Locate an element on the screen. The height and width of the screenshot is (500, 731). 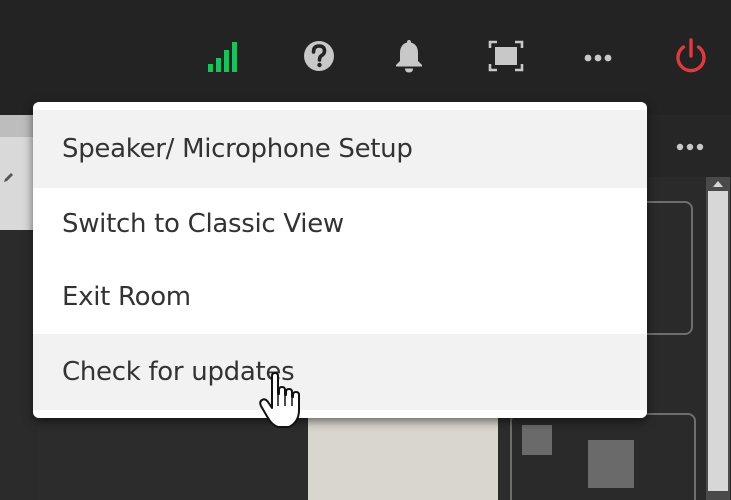
notifications-bell-icon is located at coordinates (409, 56).